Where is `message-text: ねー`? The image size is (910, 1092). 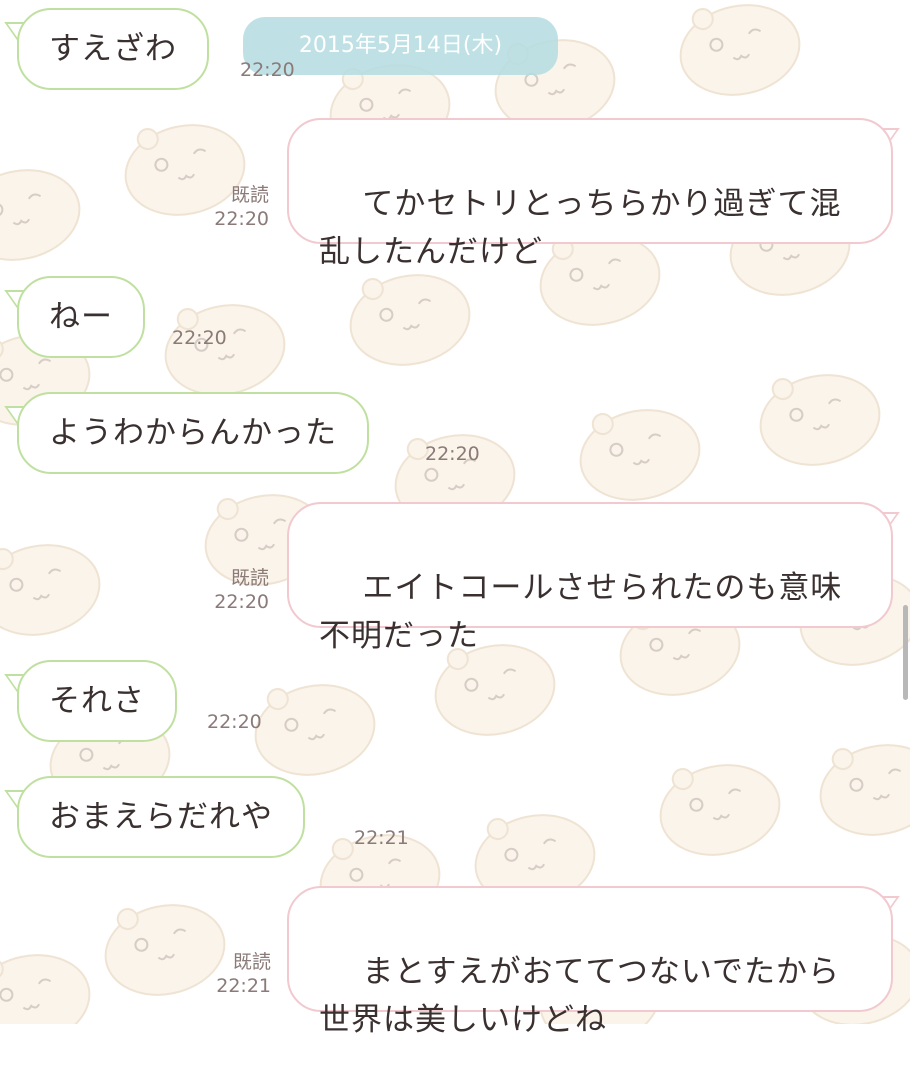
message-text: ねー is located at coordinates (81, 317).